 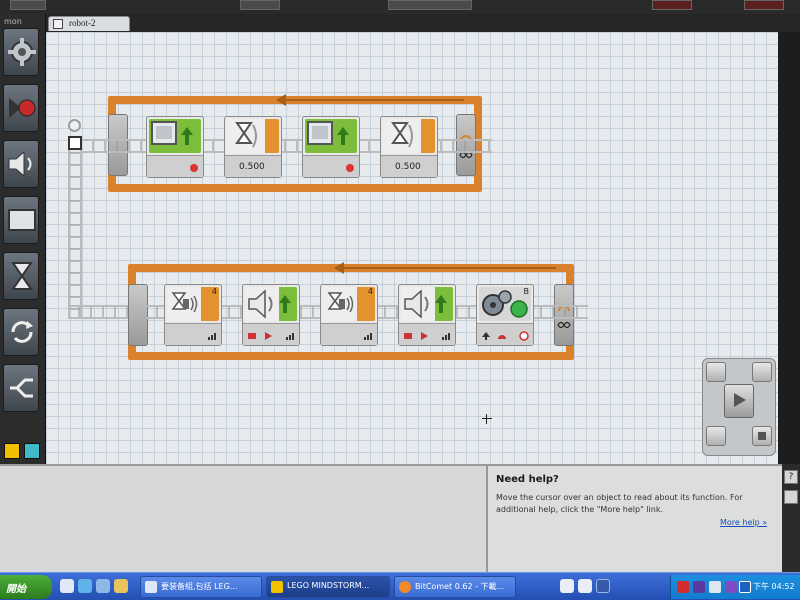 I want to click on clock: 下午 04:52, so click(x=774, y=586).